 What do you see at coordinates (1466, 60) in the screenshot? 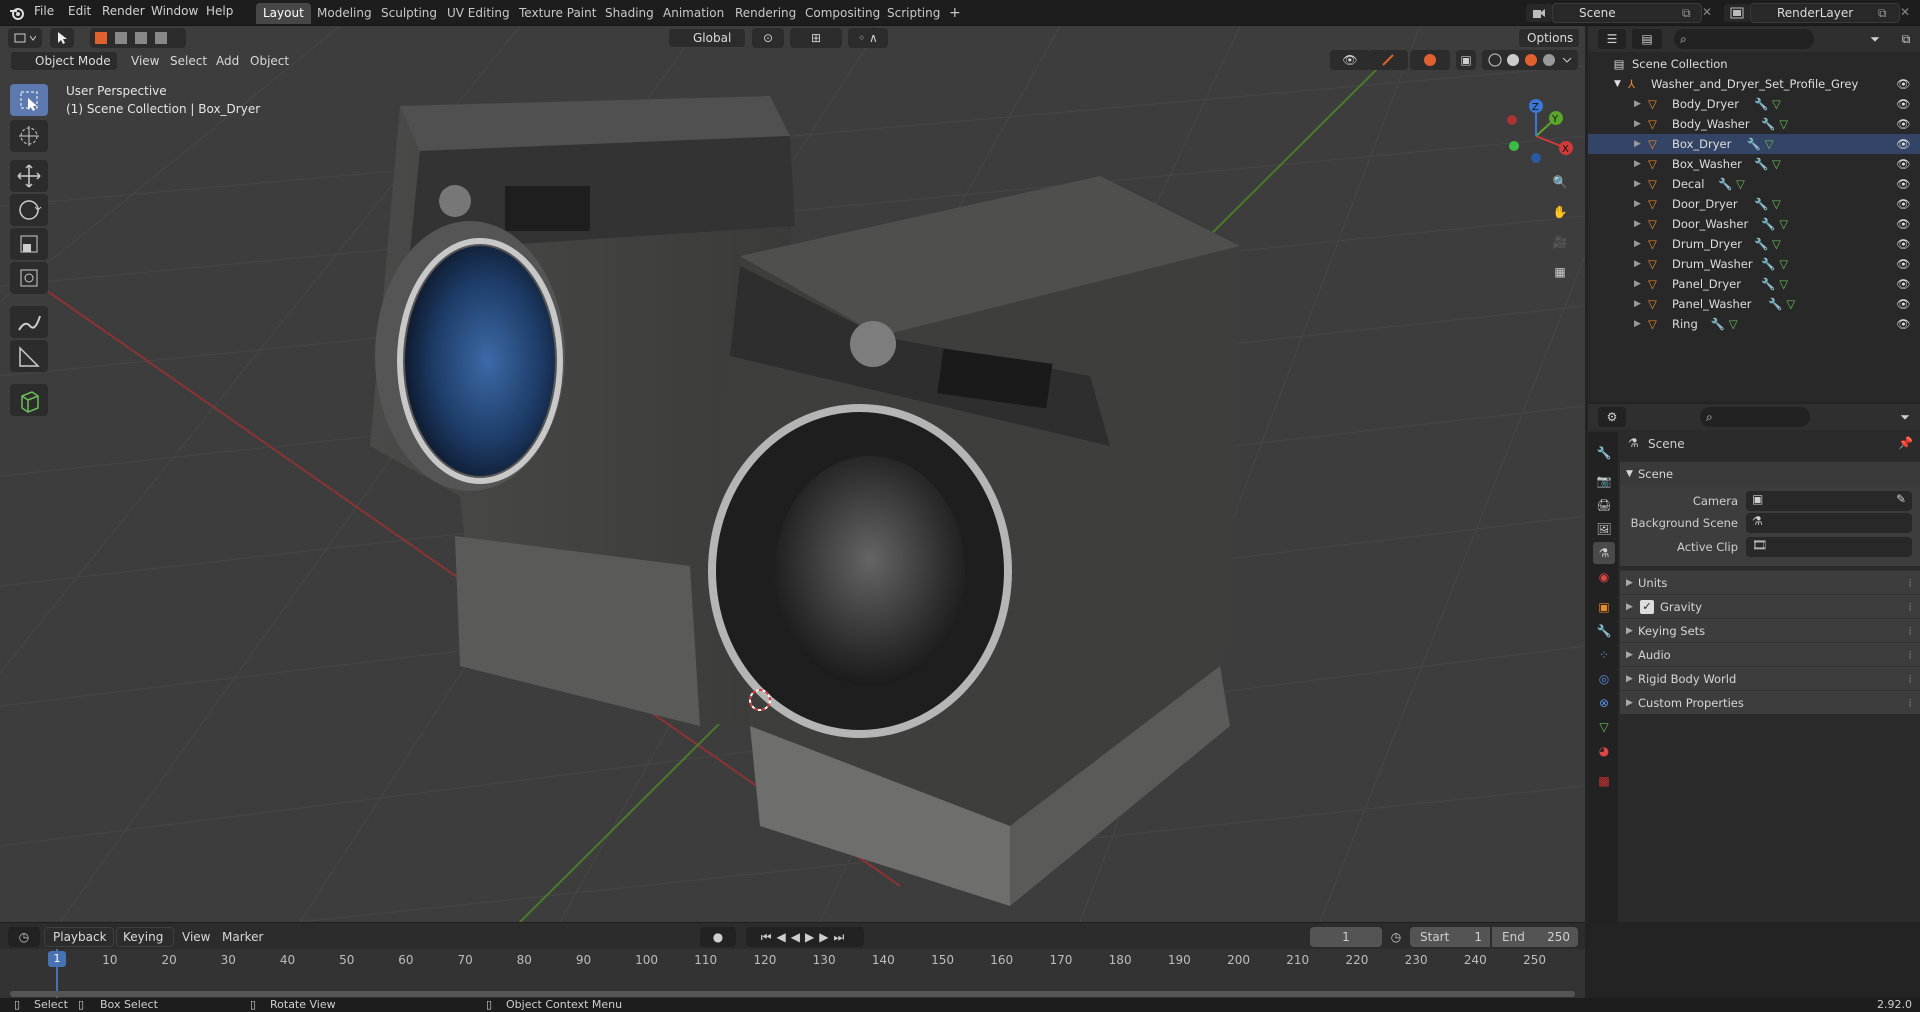
I see `xray-icon: ▣` at bounding box center [1466, 60].